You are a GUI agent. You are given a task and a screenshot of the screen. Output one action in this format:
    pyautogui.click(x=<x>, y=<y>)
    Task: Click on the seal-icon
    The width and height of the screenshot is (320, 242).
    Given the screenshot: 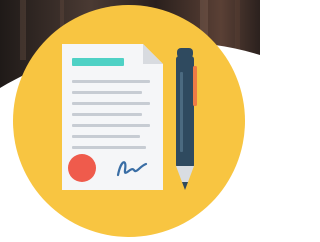 What is the action you would take?
    pyautogui.click(x=82, y=168)
    